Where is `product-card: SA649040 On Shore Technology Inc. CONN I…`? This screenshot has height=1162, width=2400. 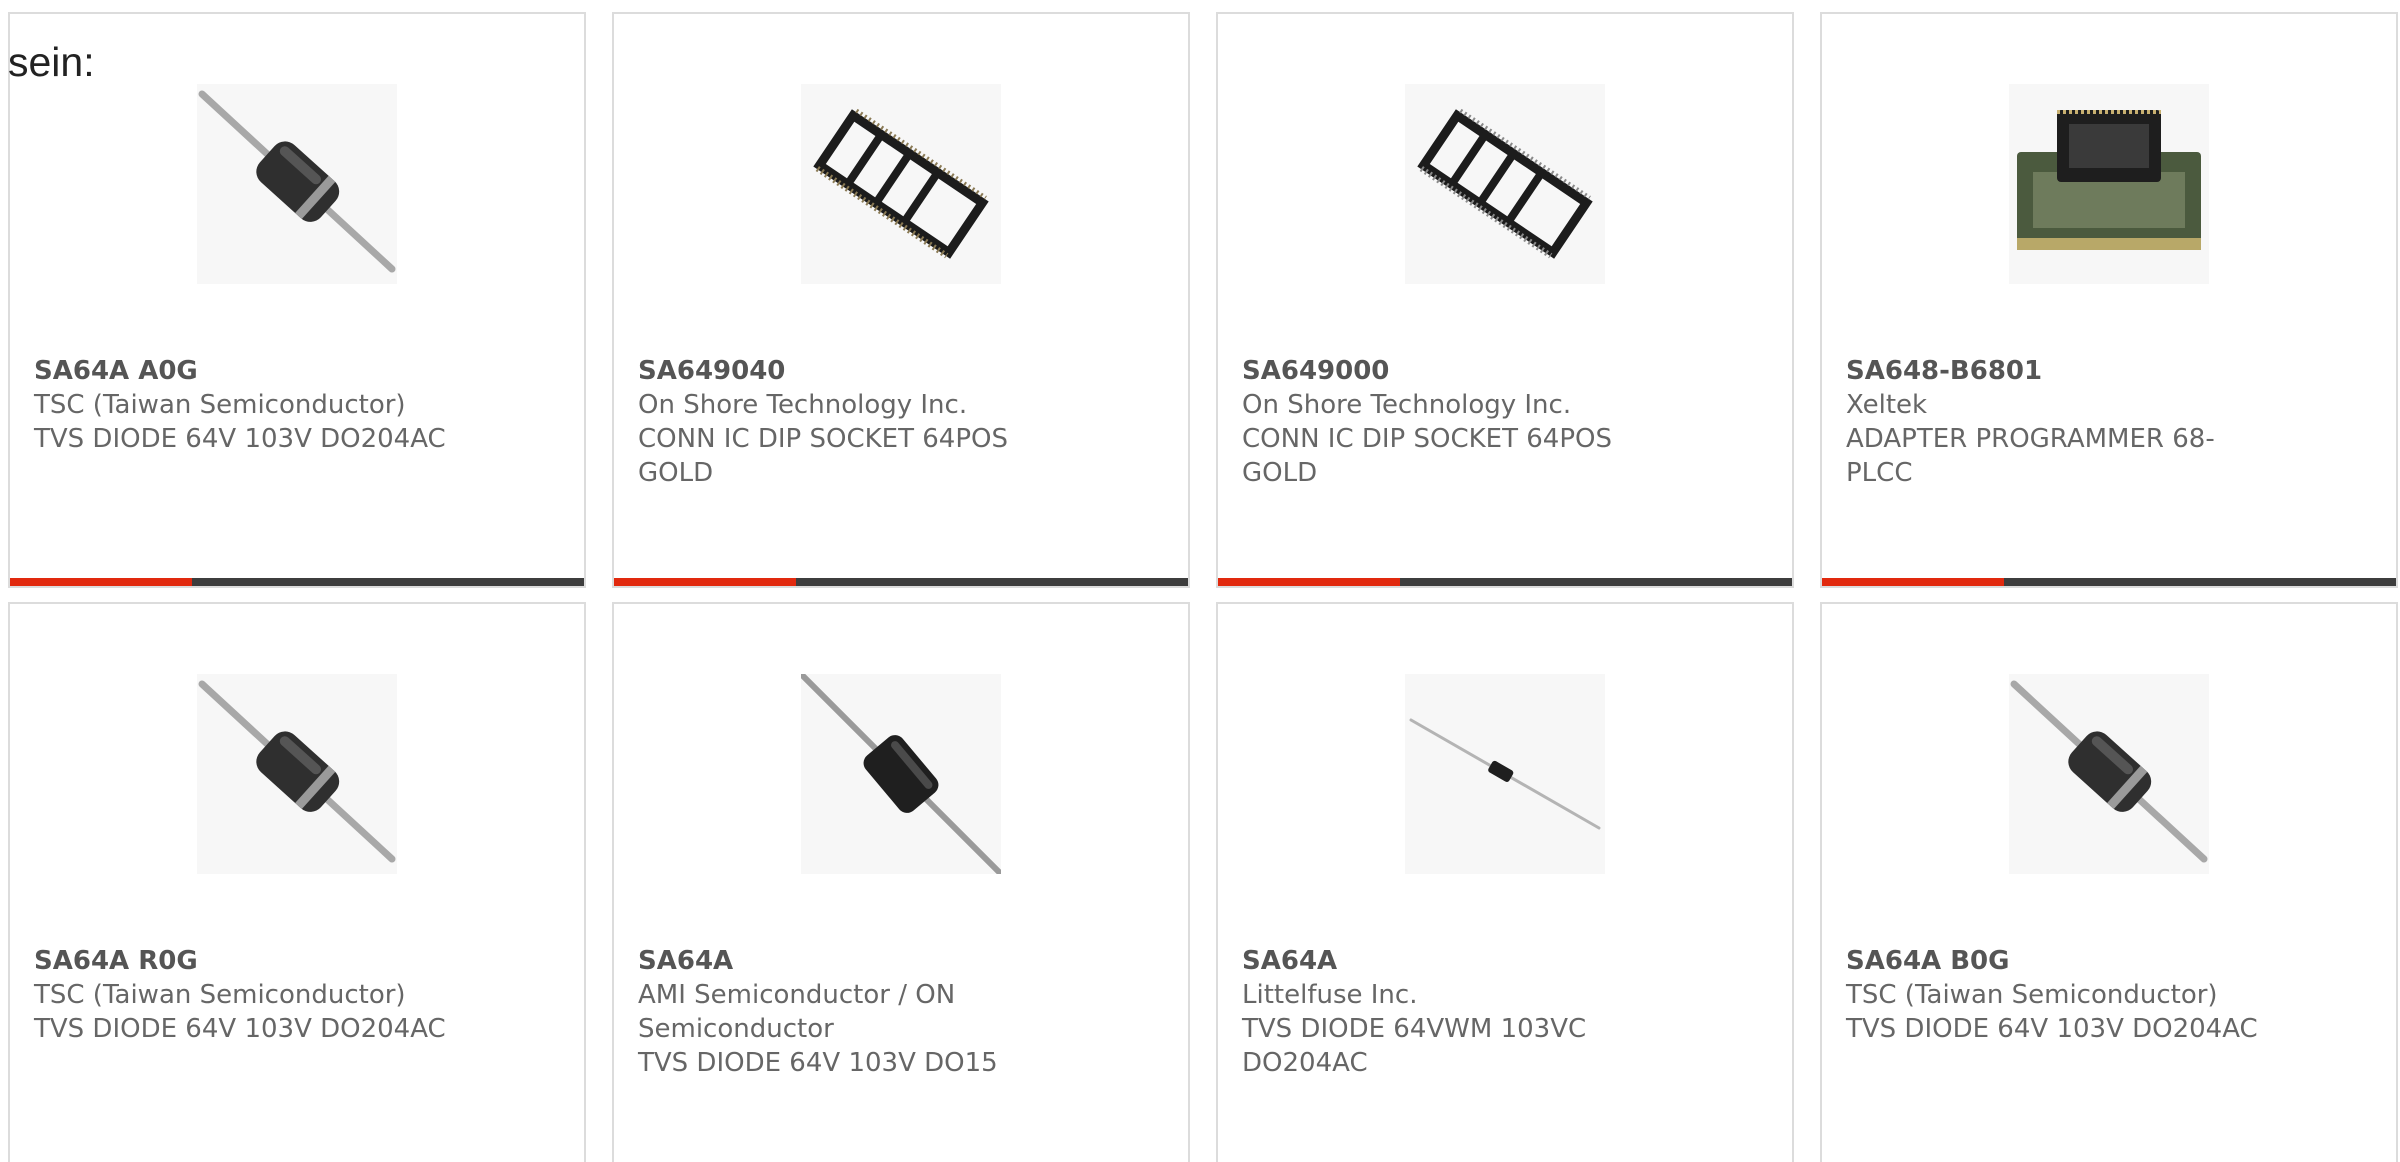 product-card: SA649040 On Shore Technology Inc. CONN I… is located at coordinates (901, 300).